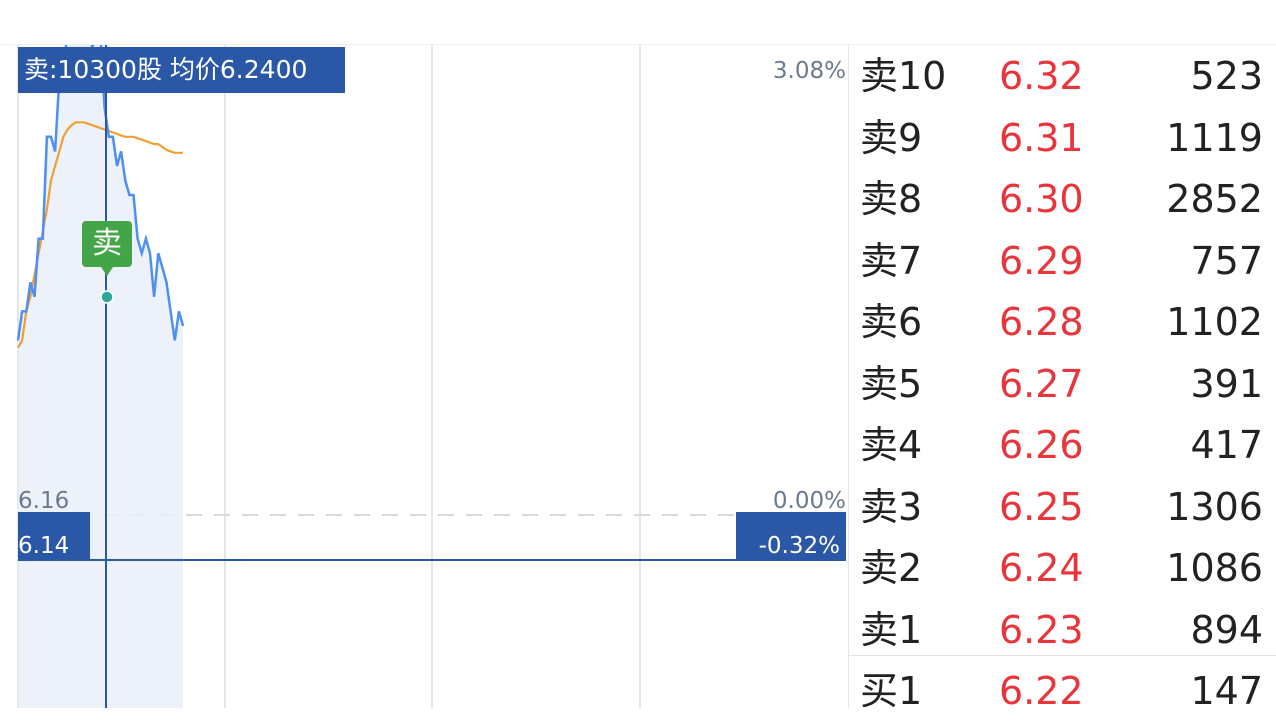  I want to click on orderbook-row: 卖6 6.28 1102, so click(1062, 322).